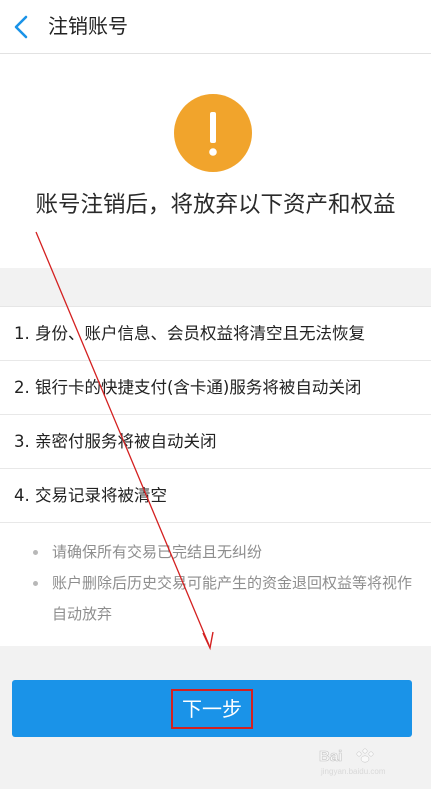 The height and width of the screenshot is (789, 431). What do you see at coordinates (232, 598) in the screenshot?
I see `note-text: 账户删除后历史交易可能产生的资金退回权益等将视作自动放弃` at bounding box center [232, 598].